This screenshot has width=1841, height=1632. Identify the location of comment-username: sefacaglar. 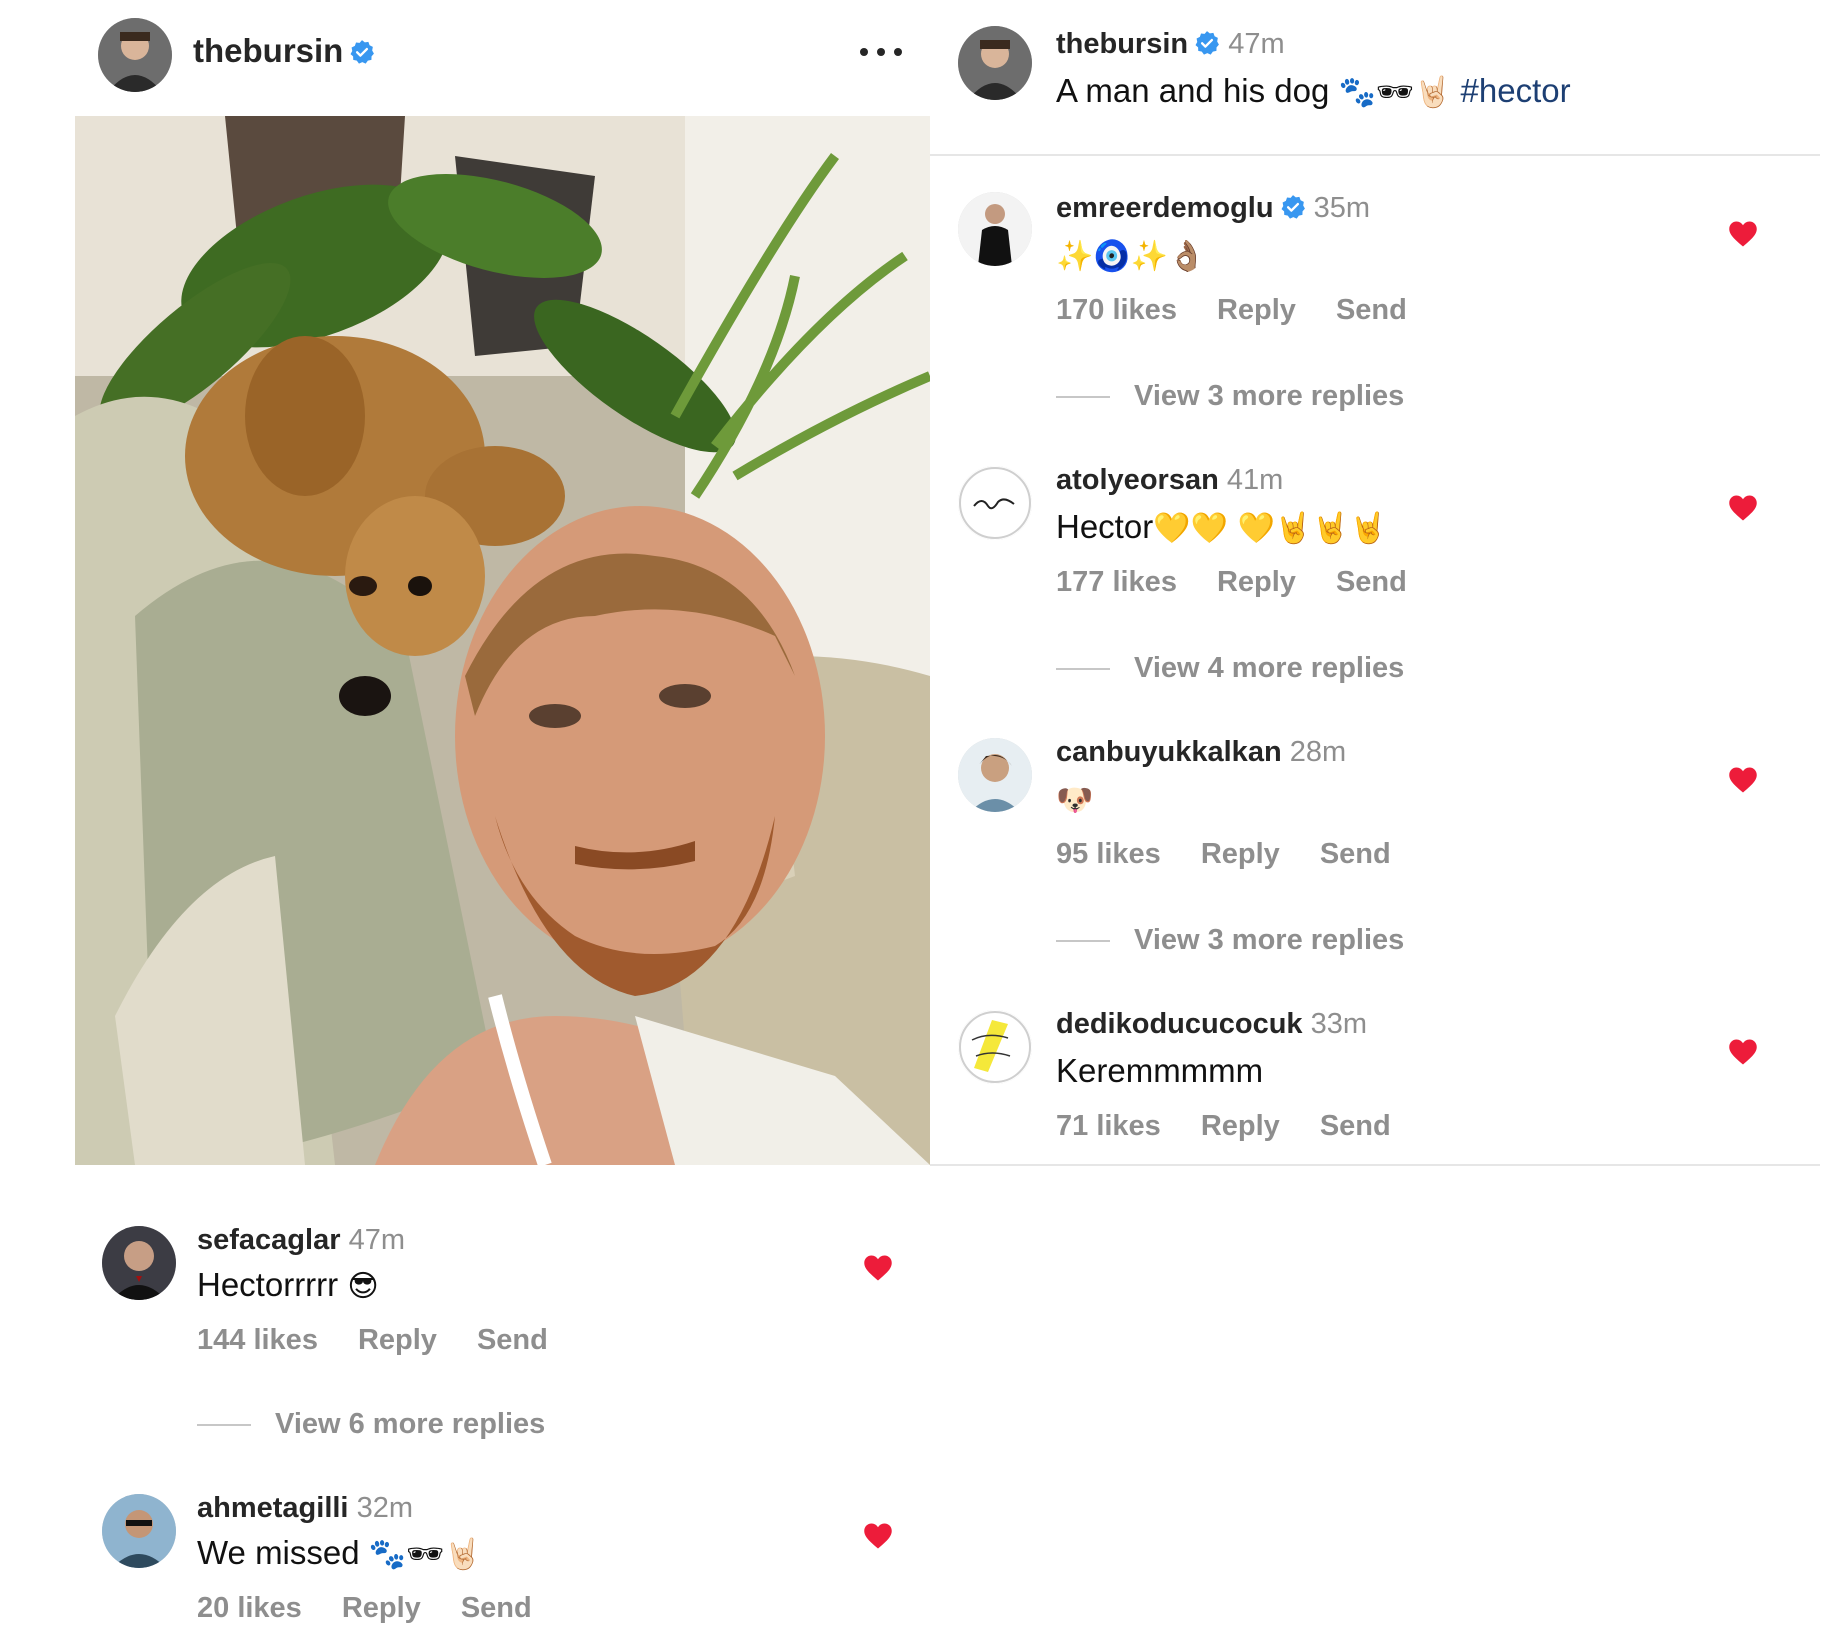
(269, 1240).